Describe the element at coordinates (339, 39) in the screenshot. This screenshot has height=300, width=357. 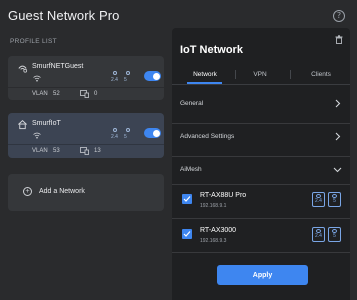
I see `trash-icon` at that location.